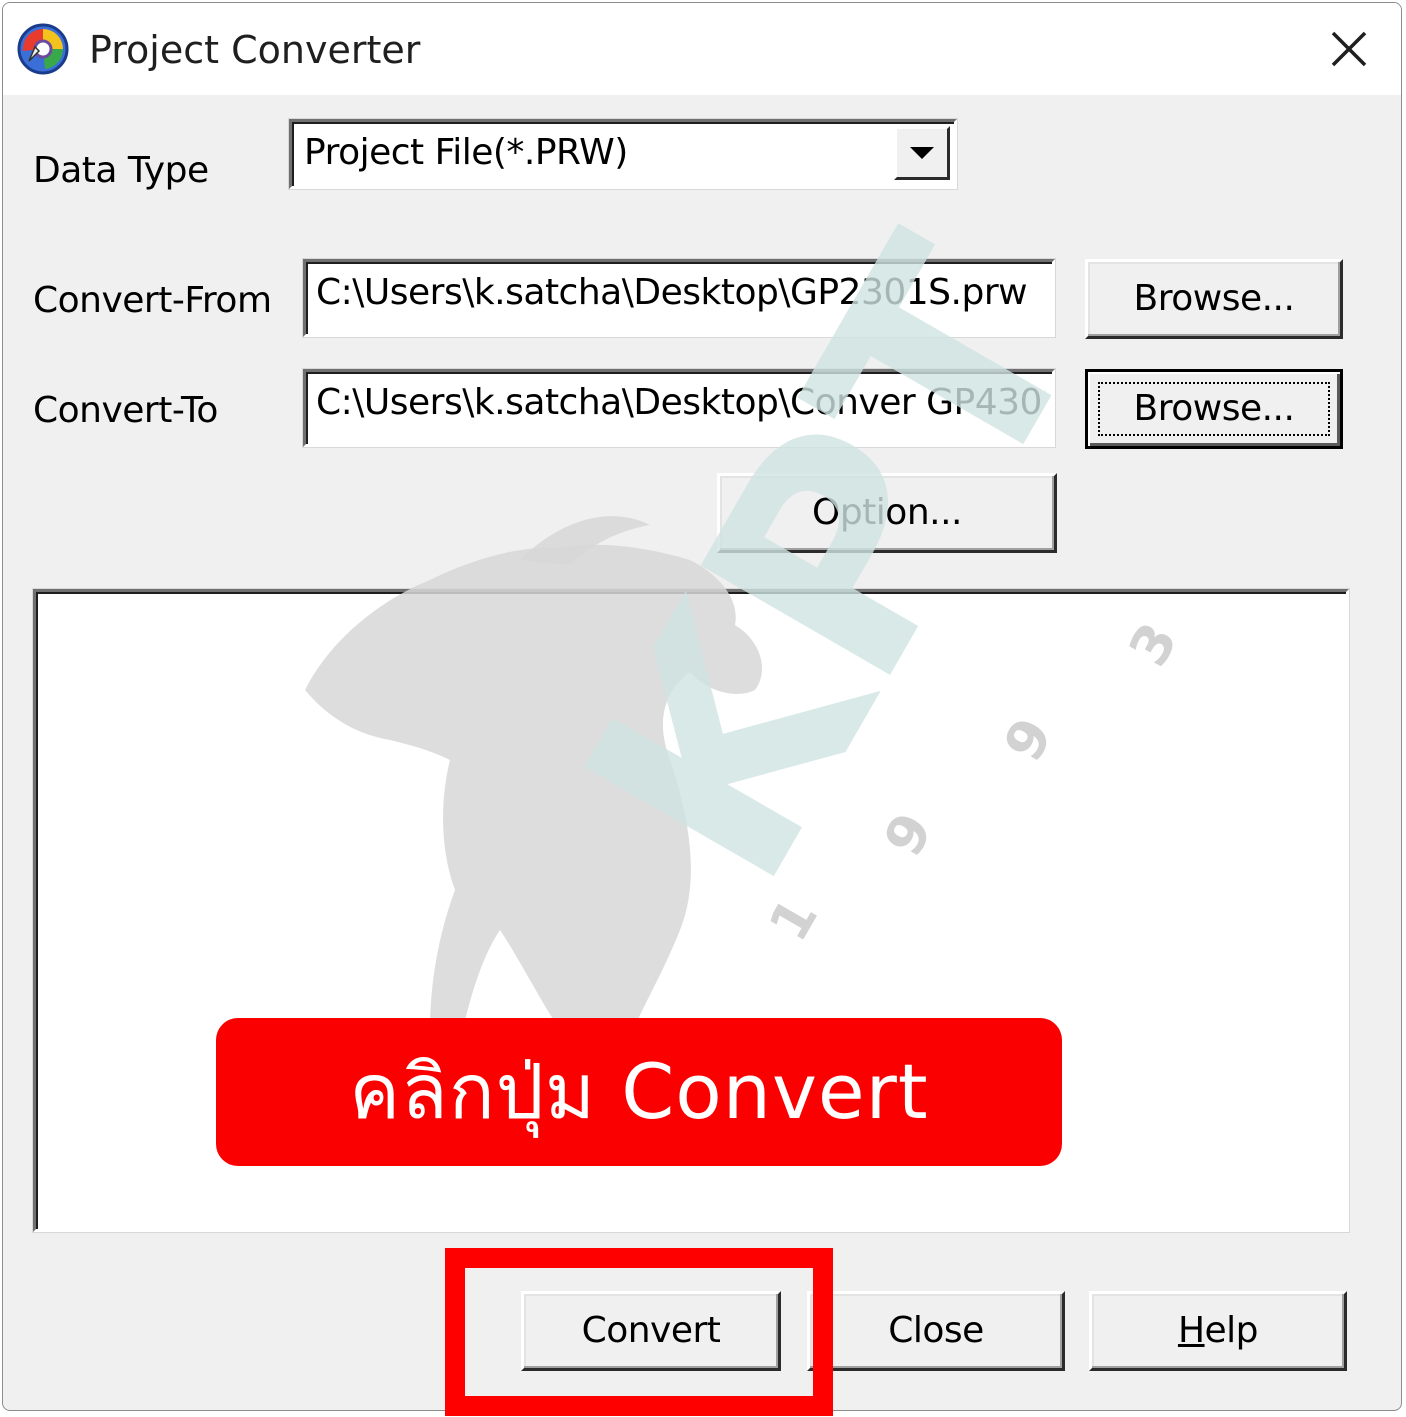 This screenshot has width=1406, height=1417. I want to click on data-type-select: Project File(*.PRW), so click(623, 154).